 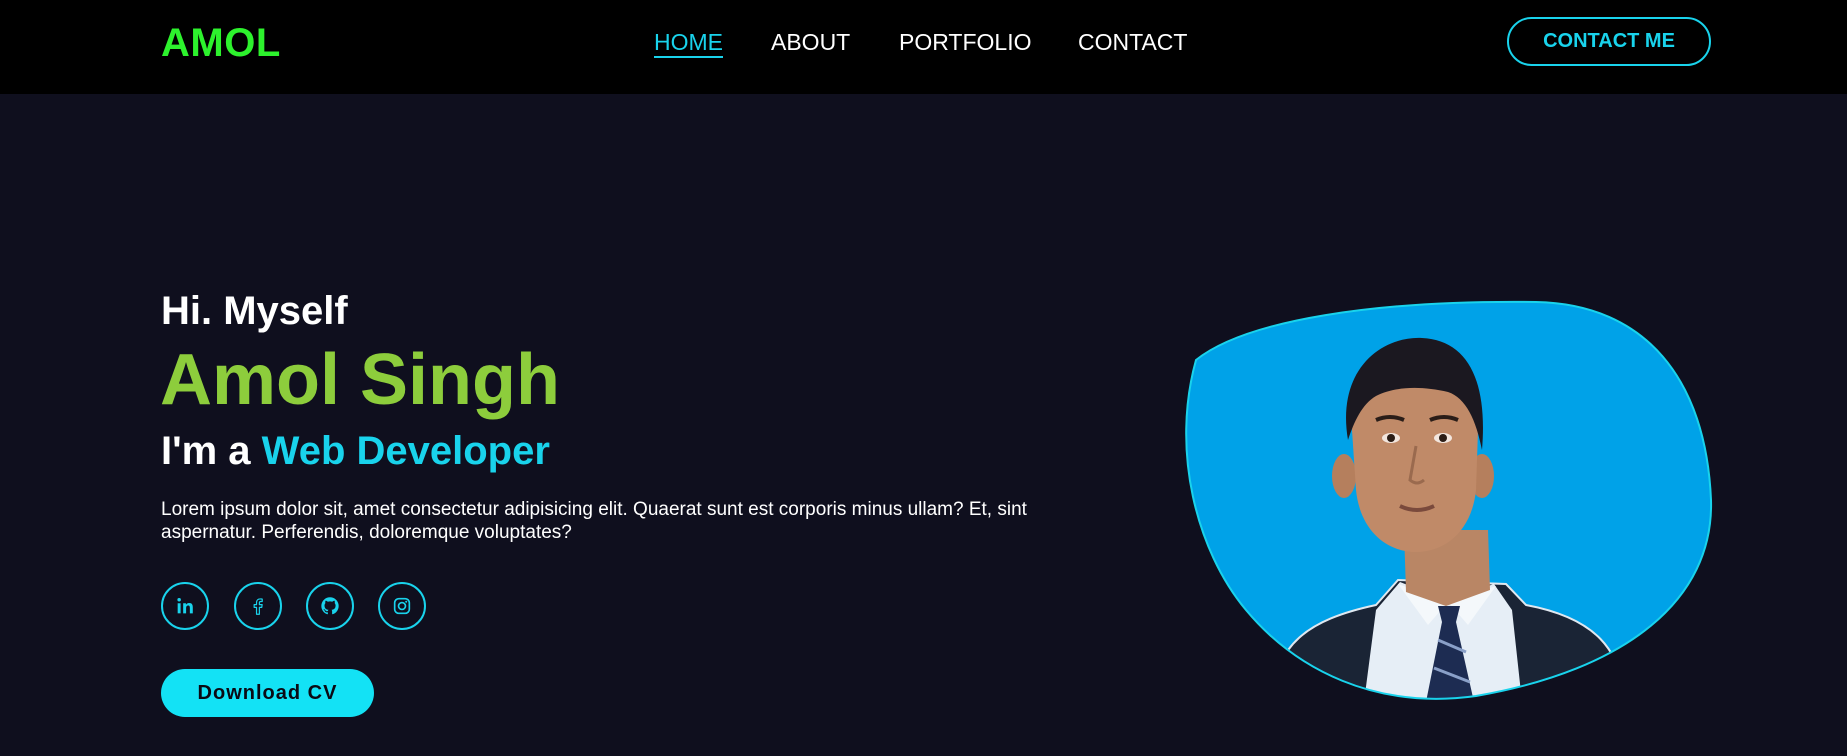 I want to click on hero-greeting: Hi. Myself, so click(x=254, y=311).